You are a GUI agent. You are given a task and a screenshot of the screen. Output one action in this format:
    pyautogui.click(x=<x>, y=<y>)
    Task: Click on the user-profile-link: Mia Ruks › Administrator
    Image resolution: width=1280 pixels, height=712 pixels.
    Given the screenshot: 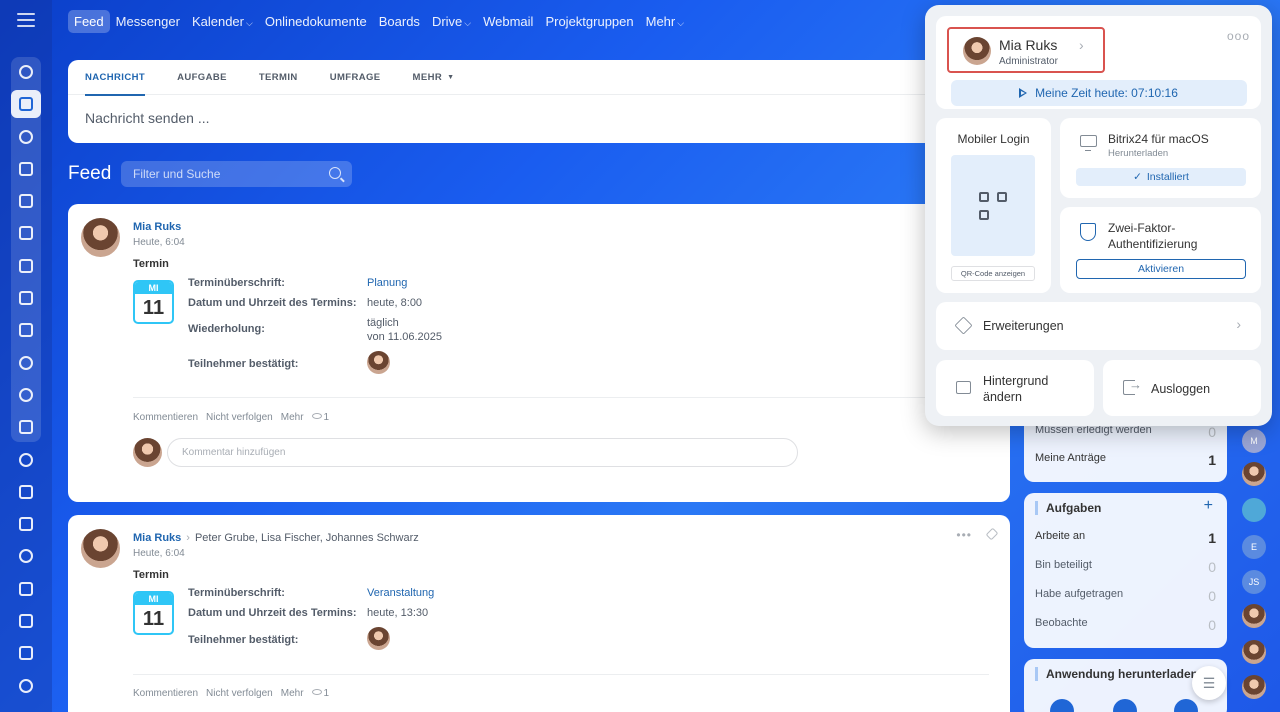 What is the action you would take?
    pyautogui.click(x=1026, y=50)
    